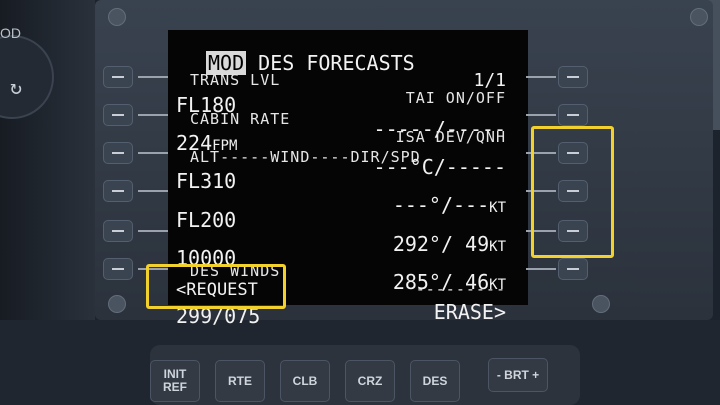 The width and height of the screenshot is (720, 405). I want to click on title-line: MOD DES FORECASTS 1/1, so click(348, 61).